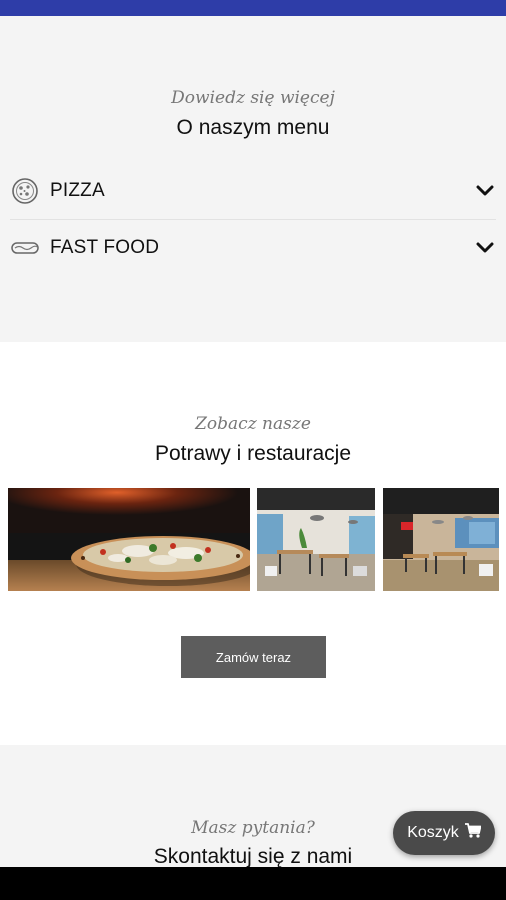 Image resolution: width=506 pixels, height=900 pixels. I want to click on menu-title: O naszym menu, so click(253, 127).